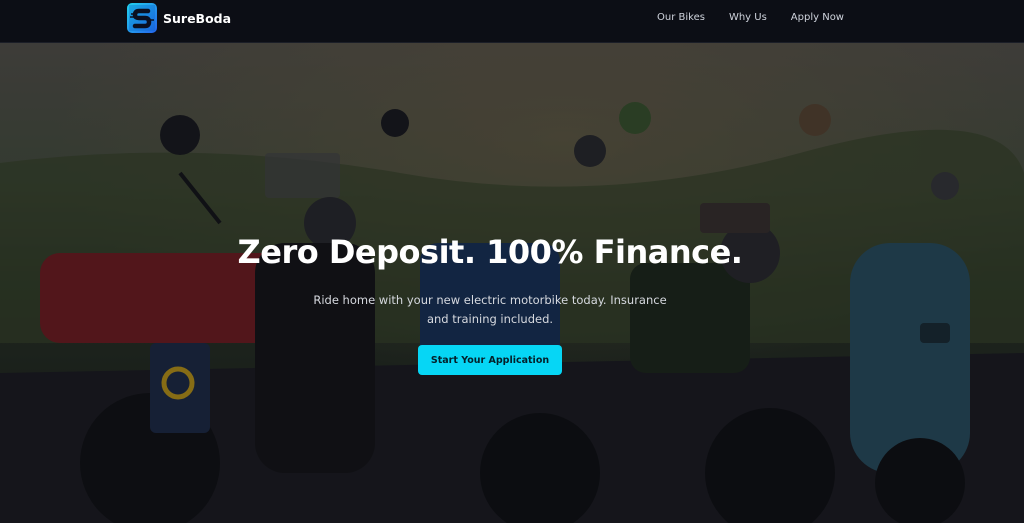 This screenshot has width=1024, height=523. I want to click on sureboda-logo-icon, so click(142, 18).